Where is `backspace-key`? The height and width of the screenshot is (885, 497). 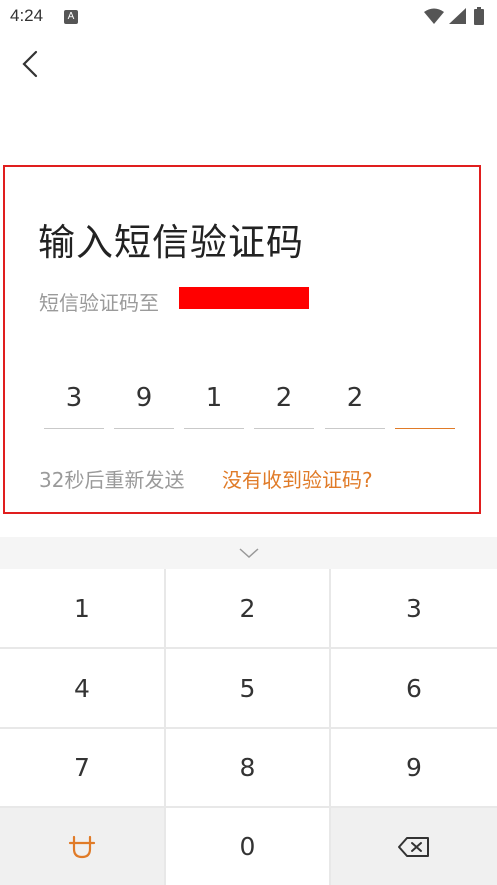 backspace-key is located at coordinates (414, 846).